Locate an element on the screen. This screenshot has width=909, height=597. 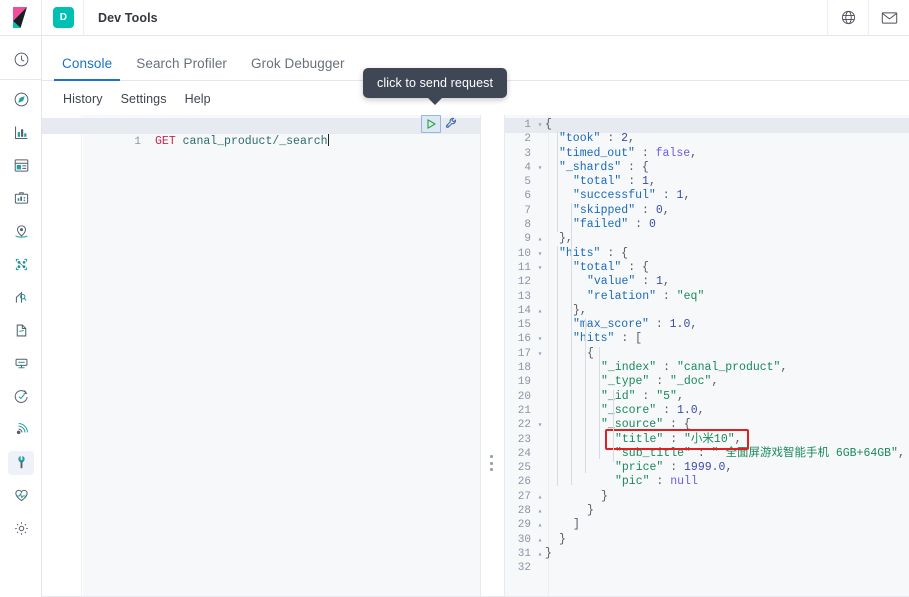
pane-resize-handle is located at coordinates (492, 463).